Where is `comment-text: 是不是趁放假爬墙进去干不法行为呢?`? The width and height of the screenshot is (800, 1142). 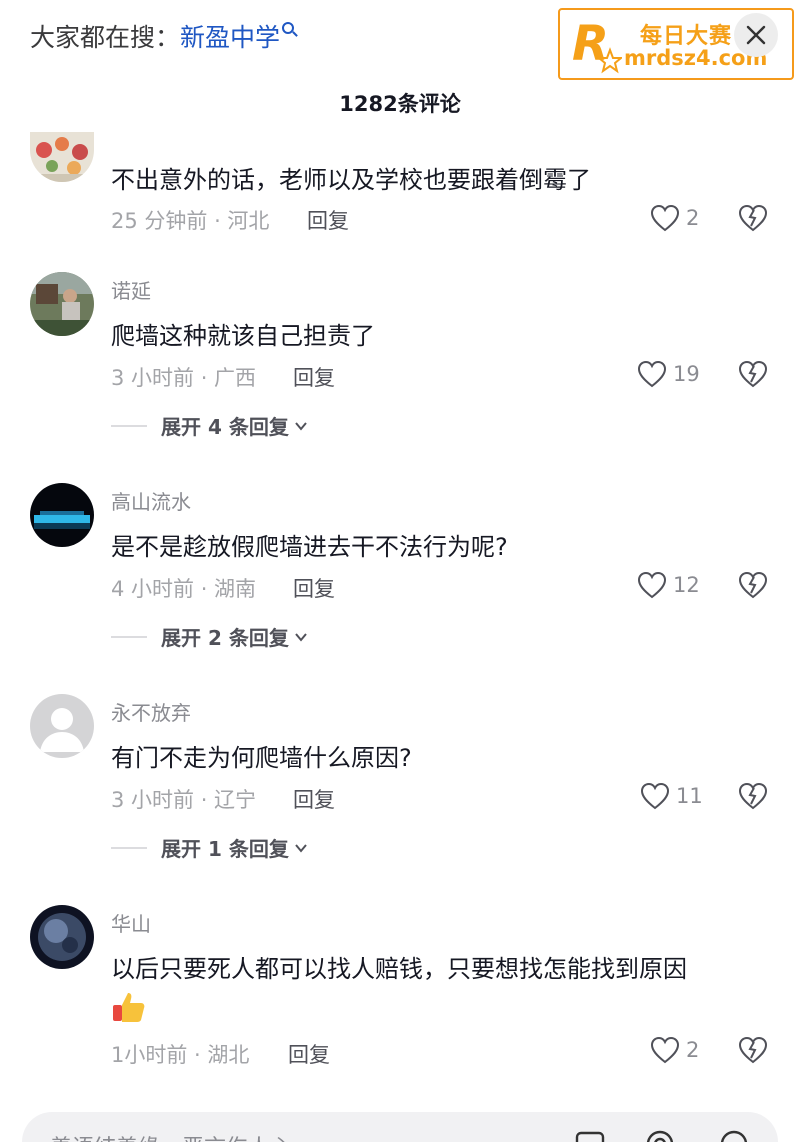
comment-text: 是不是趁放假爬墙进去干不法行为呢? is located at coordinates (309, 547).